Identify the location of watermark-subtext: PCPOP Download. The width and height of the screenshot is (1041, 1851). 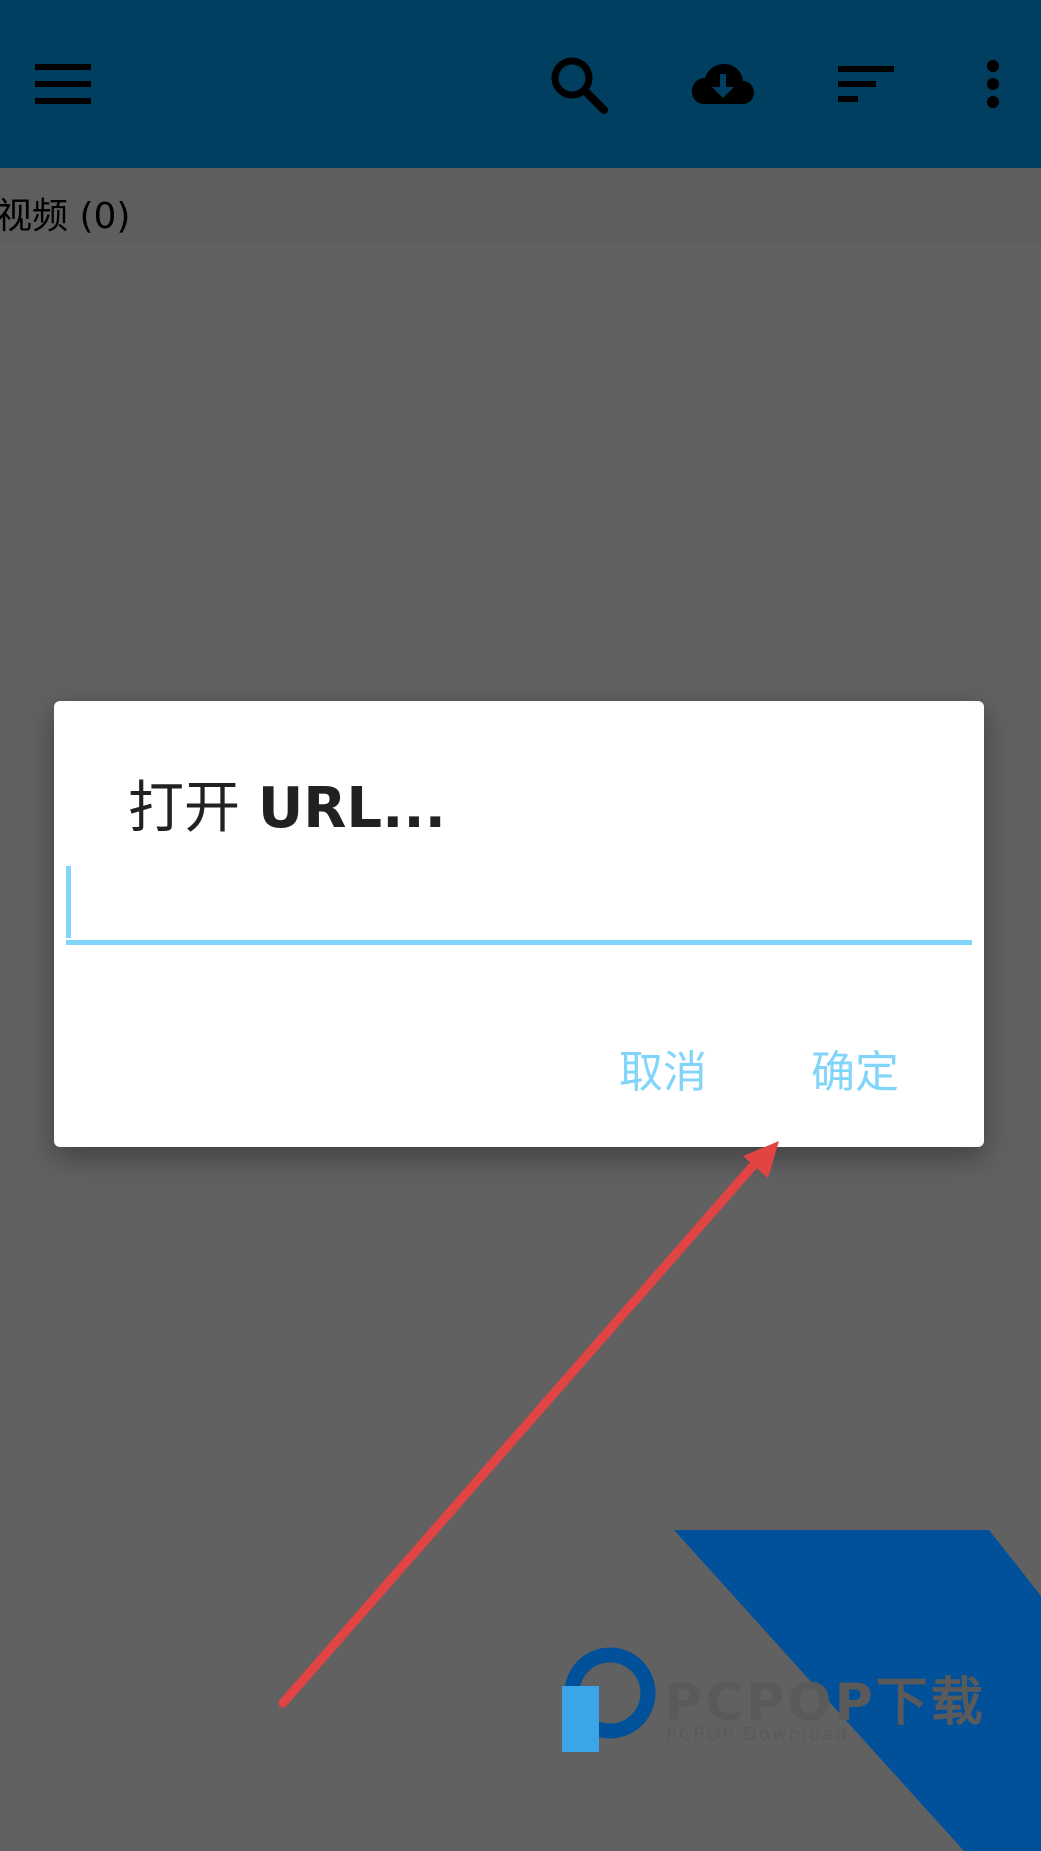
(757, 1734).